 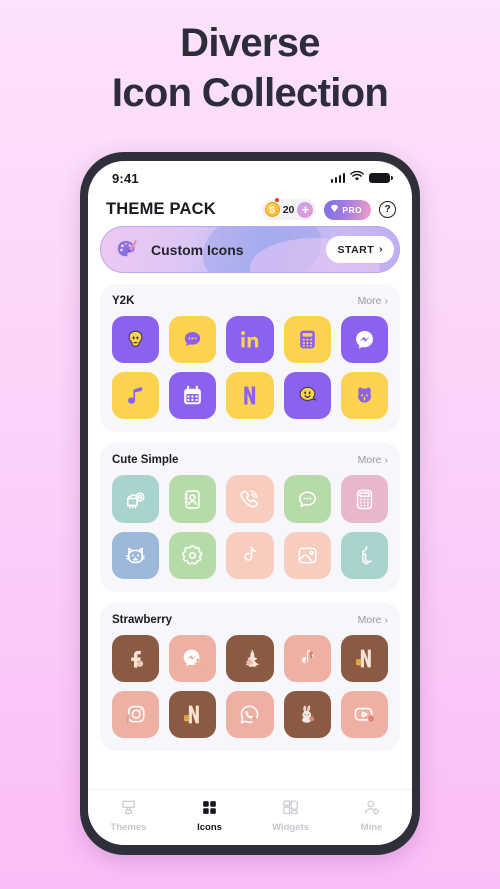 What do you see at coordinates (352, 209) in the screenshot?
I see `pro-badge-label: PRO` at bounding box center [352, 209].